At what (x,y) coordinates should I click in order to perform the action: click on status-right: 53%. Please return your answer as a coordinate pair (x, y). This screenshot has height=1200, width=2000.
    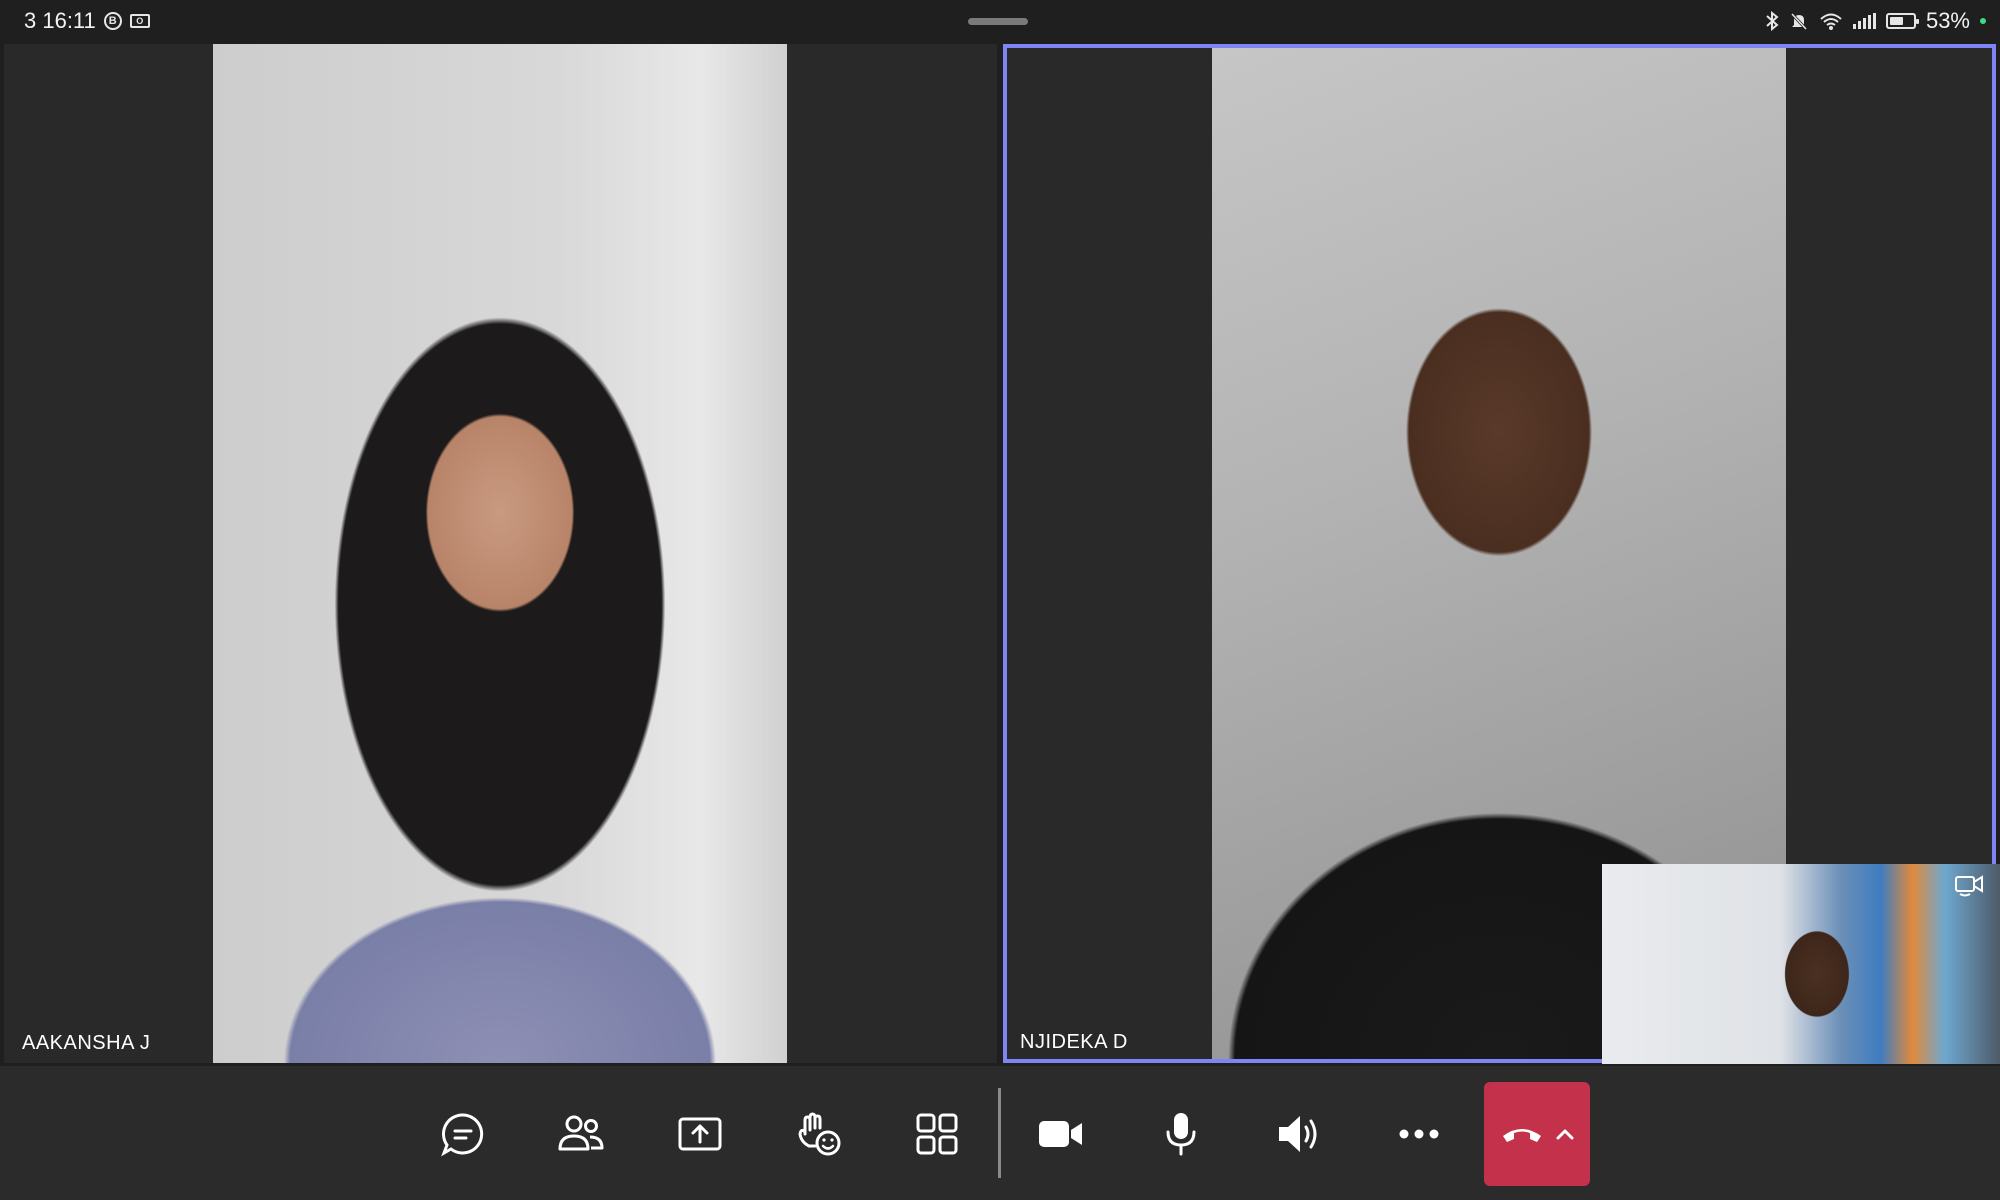
    Looking at the image, I should click on (1875, 21).